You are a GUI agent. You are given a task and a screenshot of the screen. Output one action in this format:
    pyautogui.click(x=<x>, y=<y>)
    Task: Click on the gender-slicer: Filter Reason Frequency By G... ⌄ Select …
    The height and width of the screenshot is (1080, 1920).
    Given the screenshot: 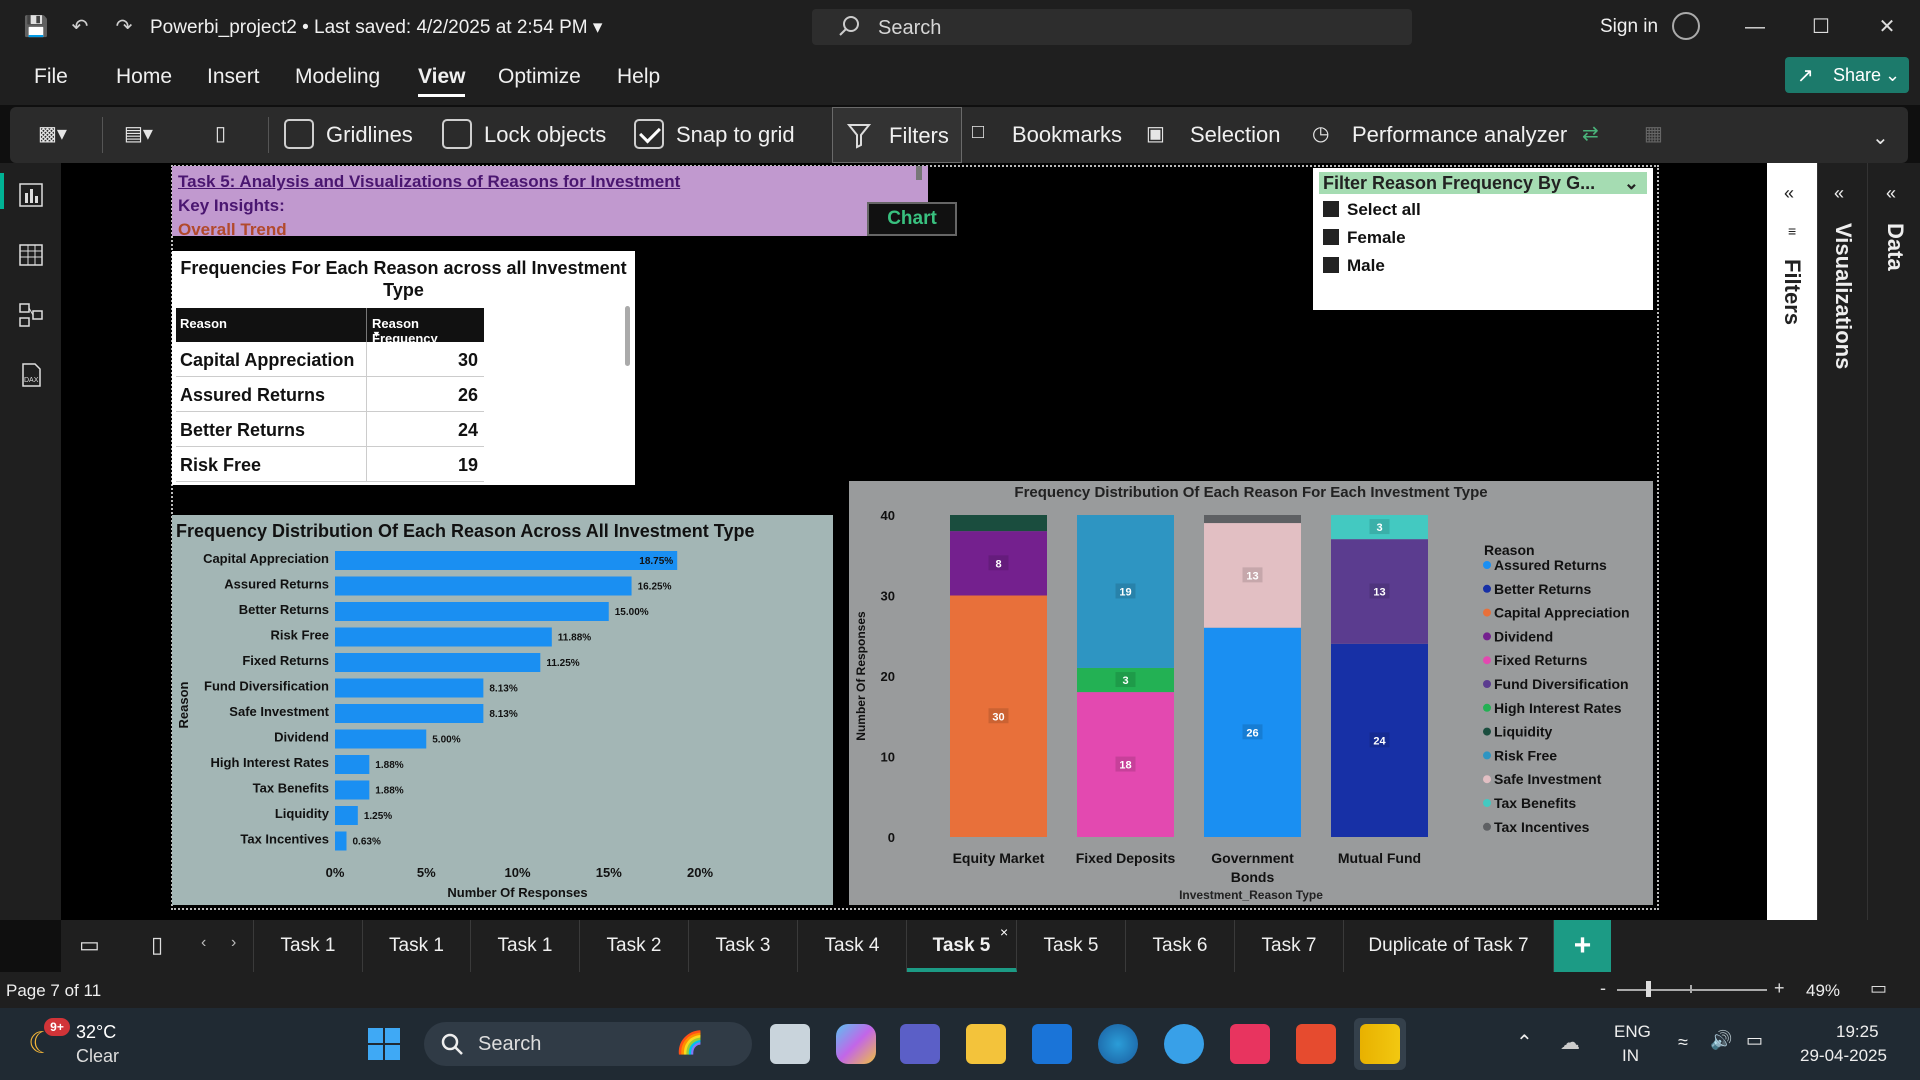 What is the action you would take?
    pyautogui.click(x=1483, y=239)
    